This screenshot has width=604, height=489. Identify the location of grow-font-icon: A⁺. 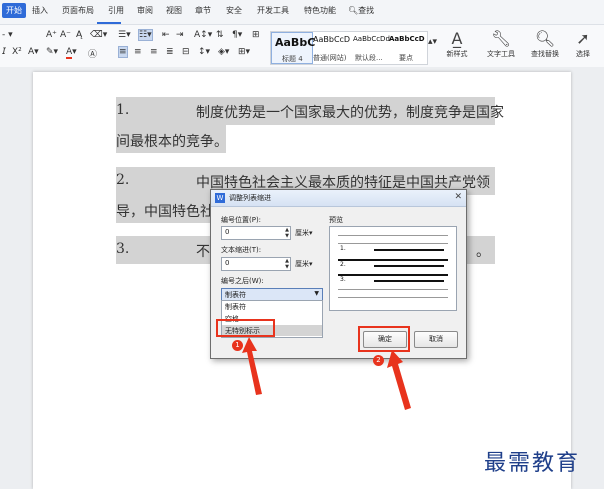
(51, 35).